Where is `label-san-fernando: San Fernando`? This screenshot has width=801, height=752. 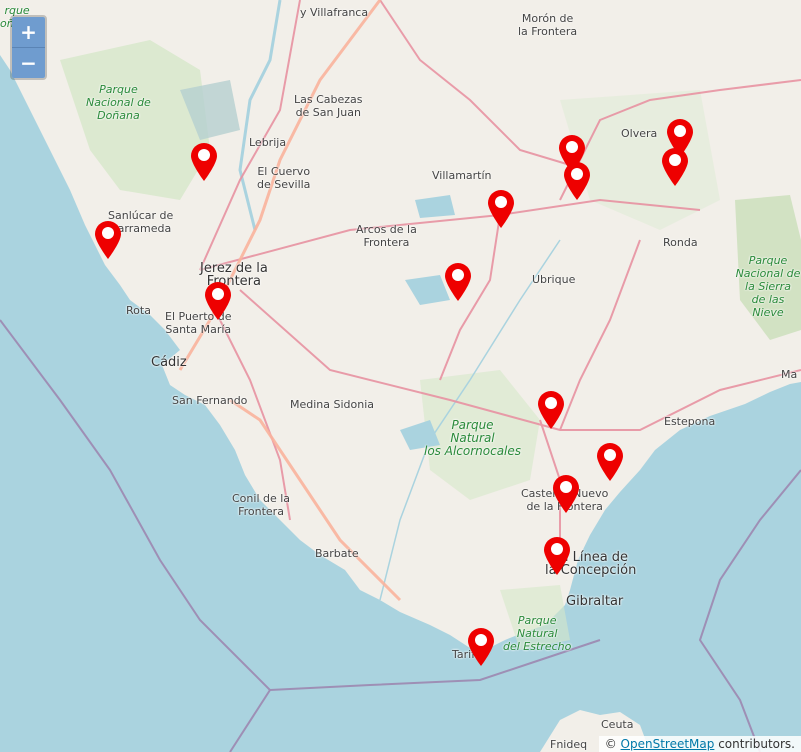 label-san-fernando: San Fernando is located at coordinates (210, 400).